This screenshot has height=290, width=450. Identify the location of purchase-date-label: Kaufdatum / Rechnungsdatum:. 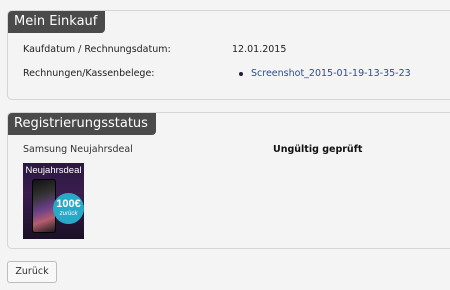
(97, 49).